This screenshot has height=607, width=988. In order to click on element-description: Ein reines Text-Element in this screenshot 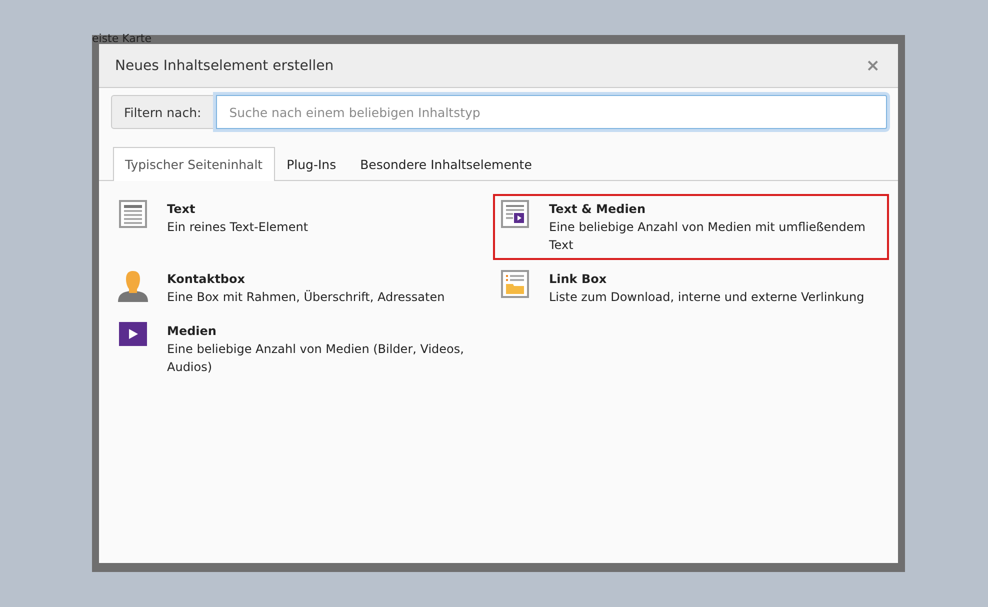, I will do `click(237, 227)`.